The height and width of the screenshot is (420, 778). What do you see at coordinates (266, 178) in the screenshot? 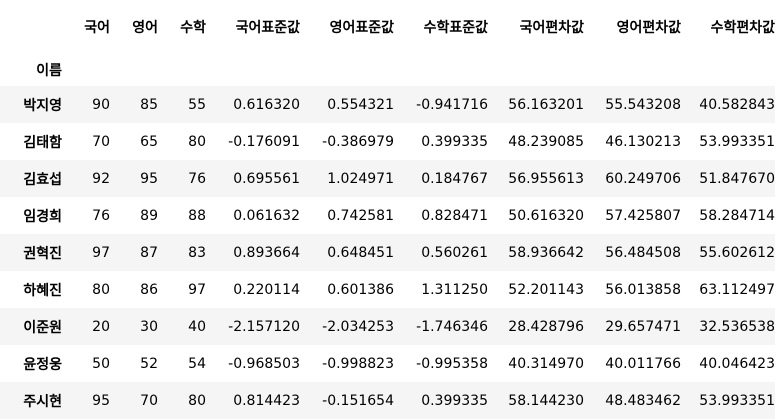
I see `table-cell: 0.695561` at bounding box center [266, 178].